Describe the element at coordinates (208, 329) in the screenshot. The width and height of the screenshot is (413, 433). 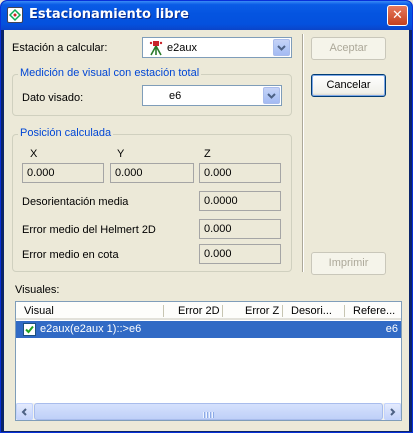
I see `table-row: e2aux(e2aux 1)::>e6 e6` at that location.